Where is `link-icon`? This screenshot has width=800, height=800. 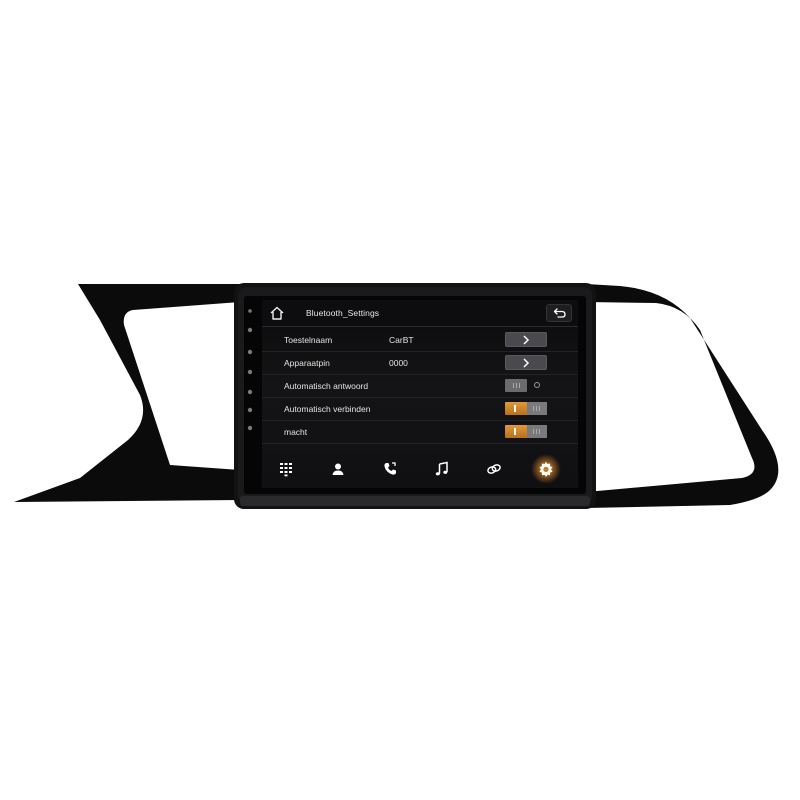
link-icon is located at coordinates (494, 469).